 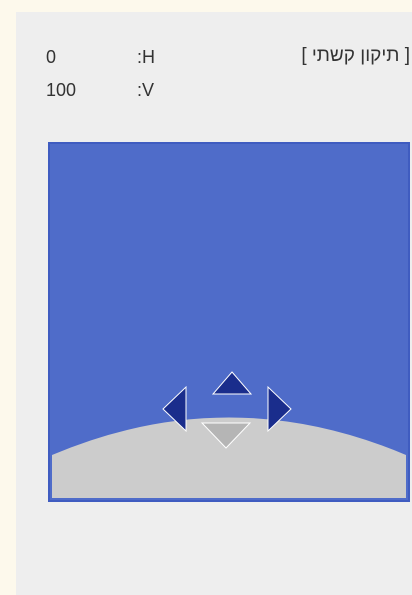 I want to click on h-label: :H, so click(x=146, y=57).